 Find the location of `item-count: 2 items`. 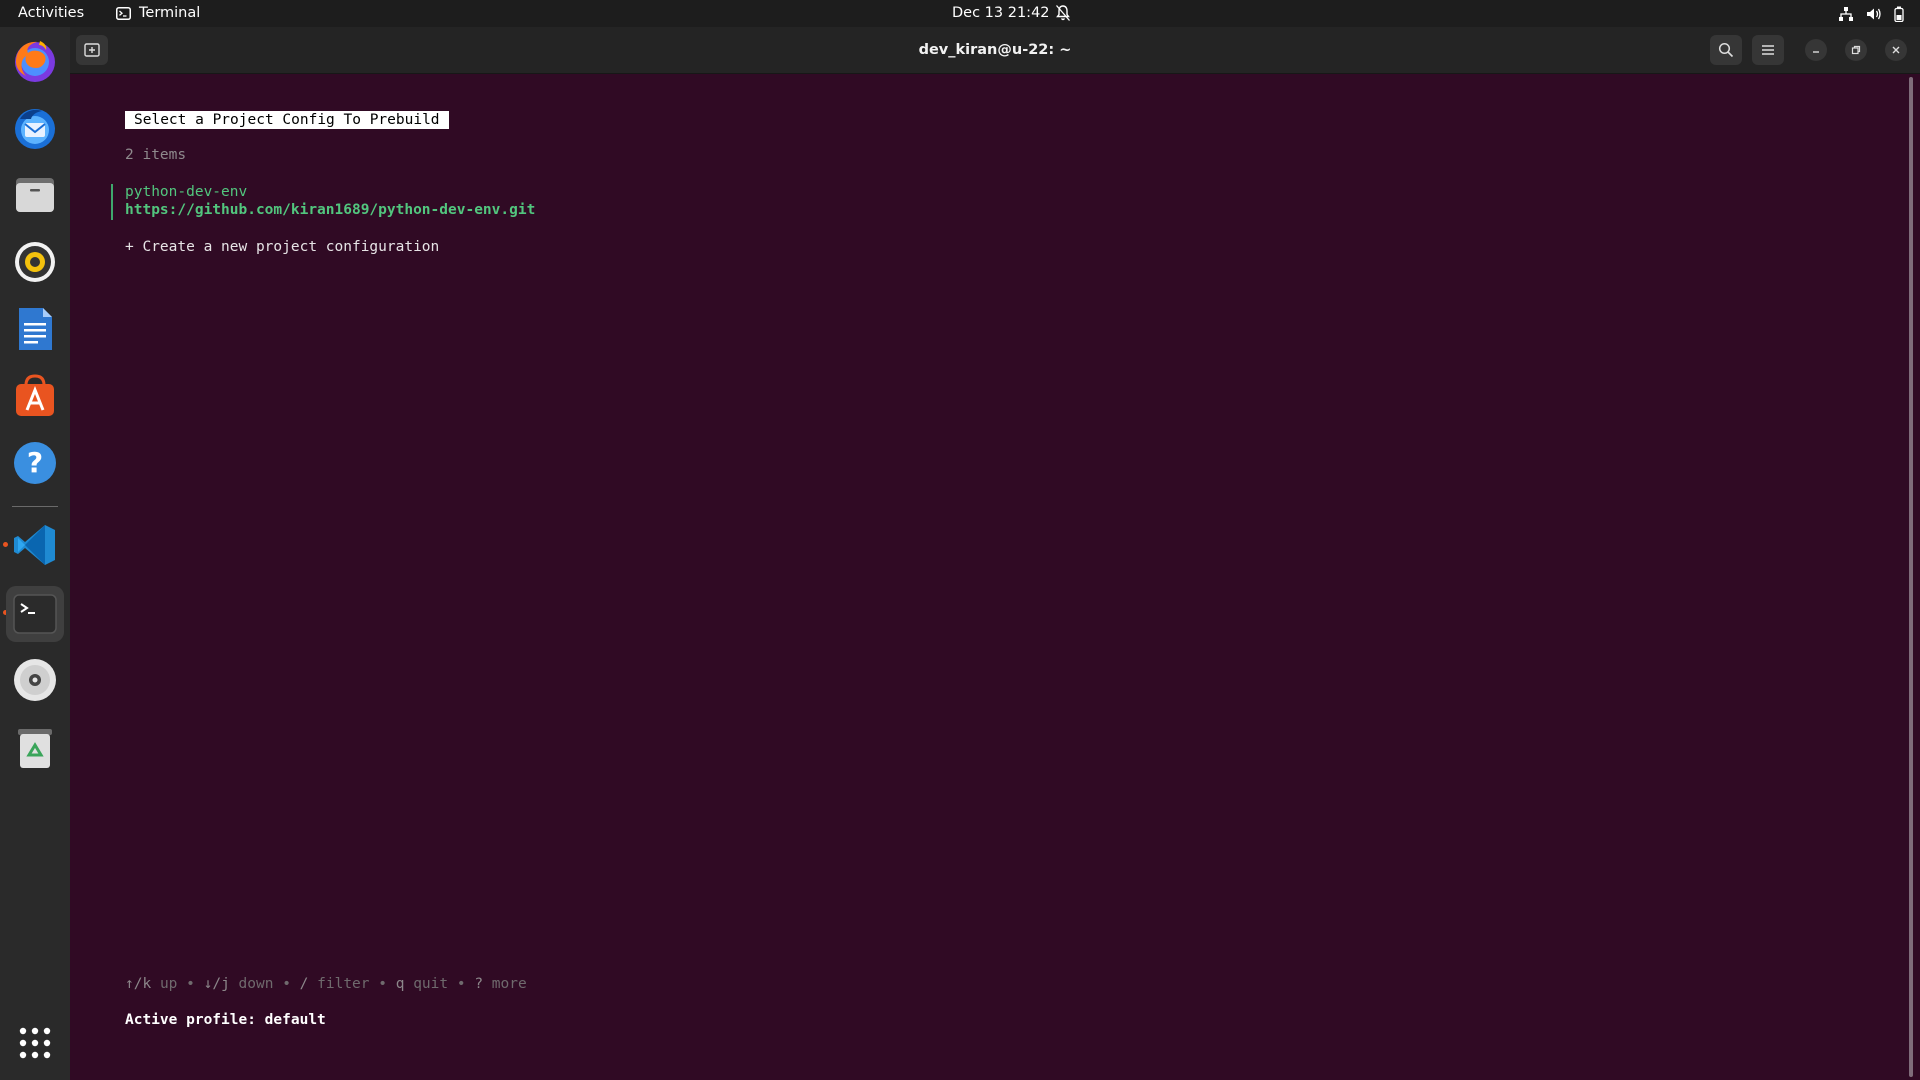

item-count: 2 items is located at coordinates (156, 155).